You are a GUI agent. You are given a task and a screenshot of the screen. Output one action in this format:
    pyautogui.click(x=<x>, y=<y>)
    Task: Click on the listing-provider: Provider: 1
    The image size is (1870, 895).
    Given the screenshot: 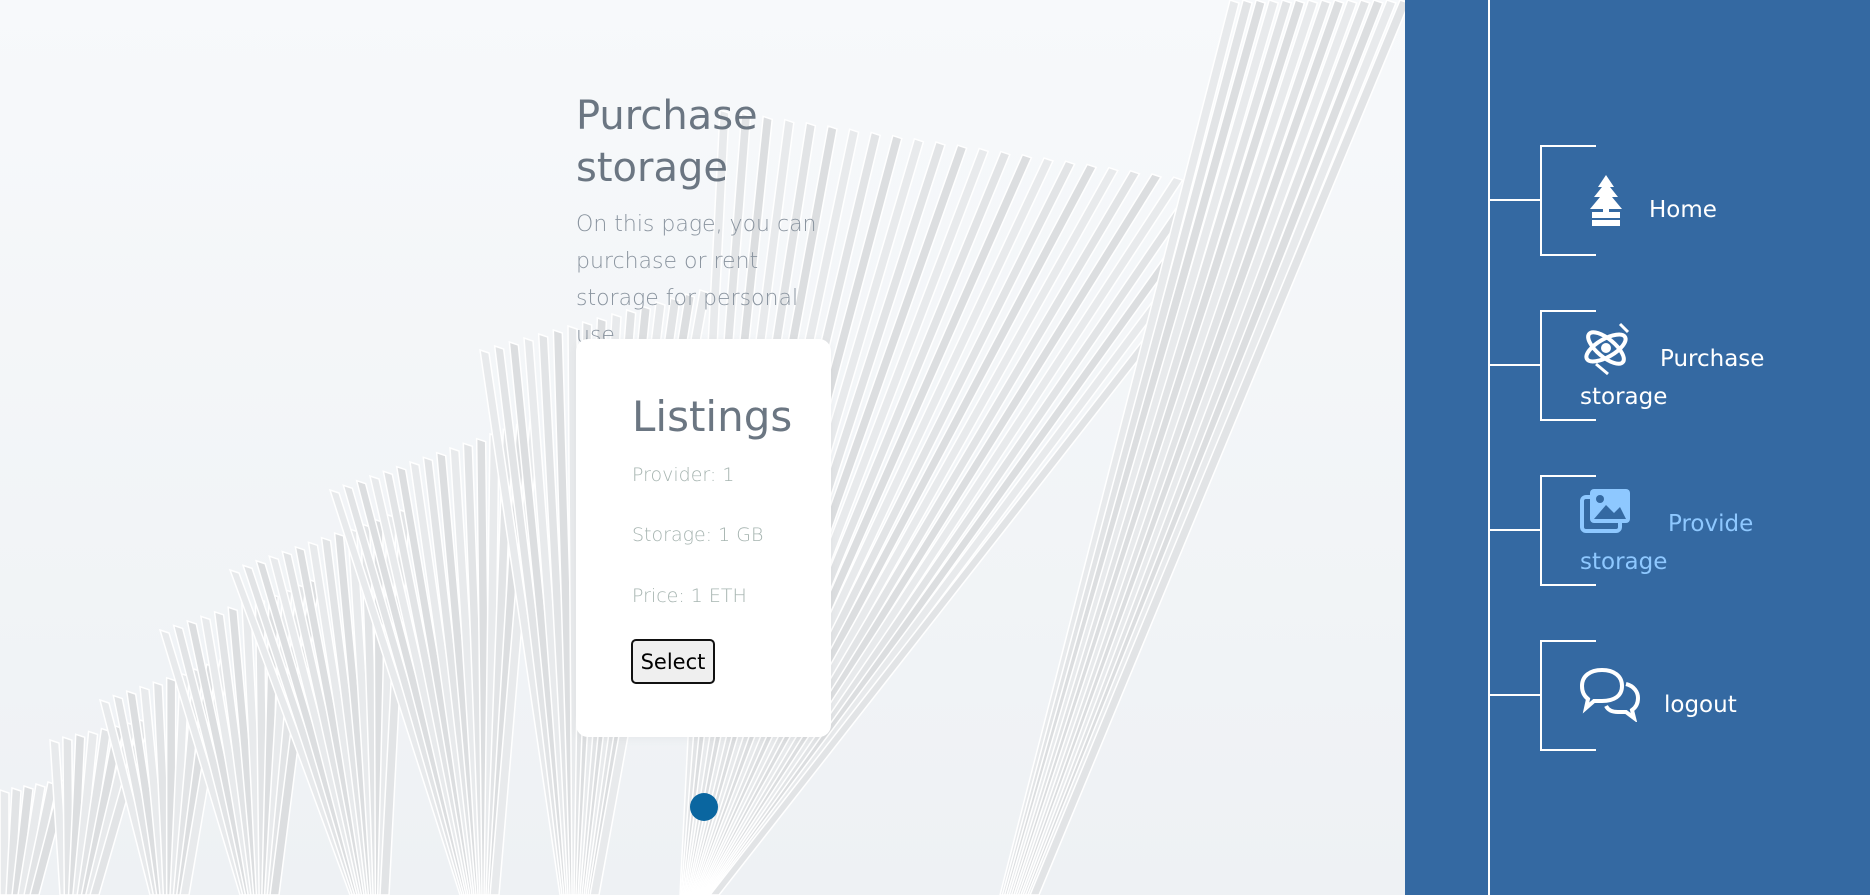 What is the action you would take?
    pyautogui.click(x=683, y=475)
    